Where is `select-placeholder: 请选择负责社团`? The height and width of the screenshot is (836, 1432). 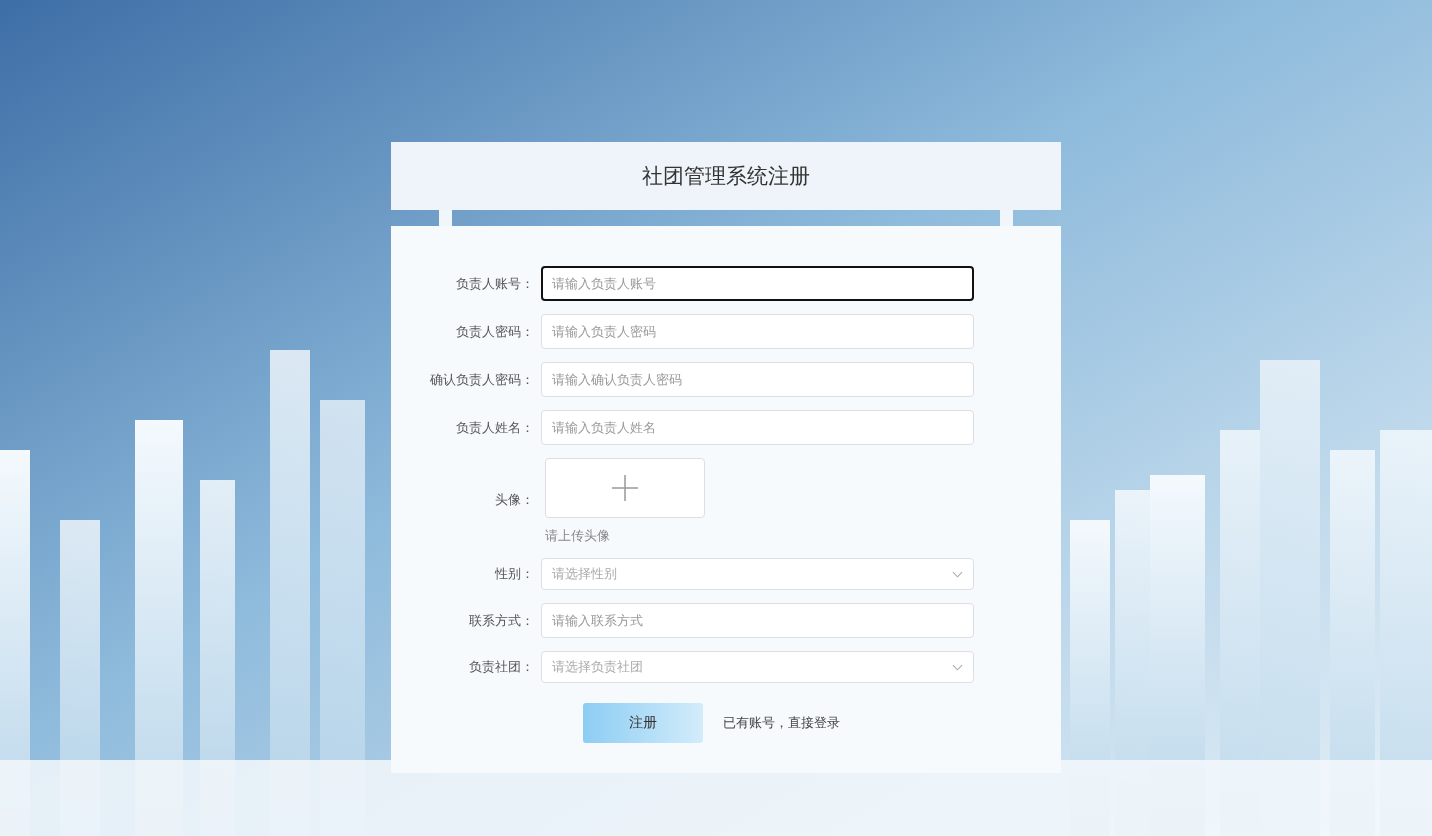 select-placeholder: 请选择负责社团 is located at coordinates (597, 667).